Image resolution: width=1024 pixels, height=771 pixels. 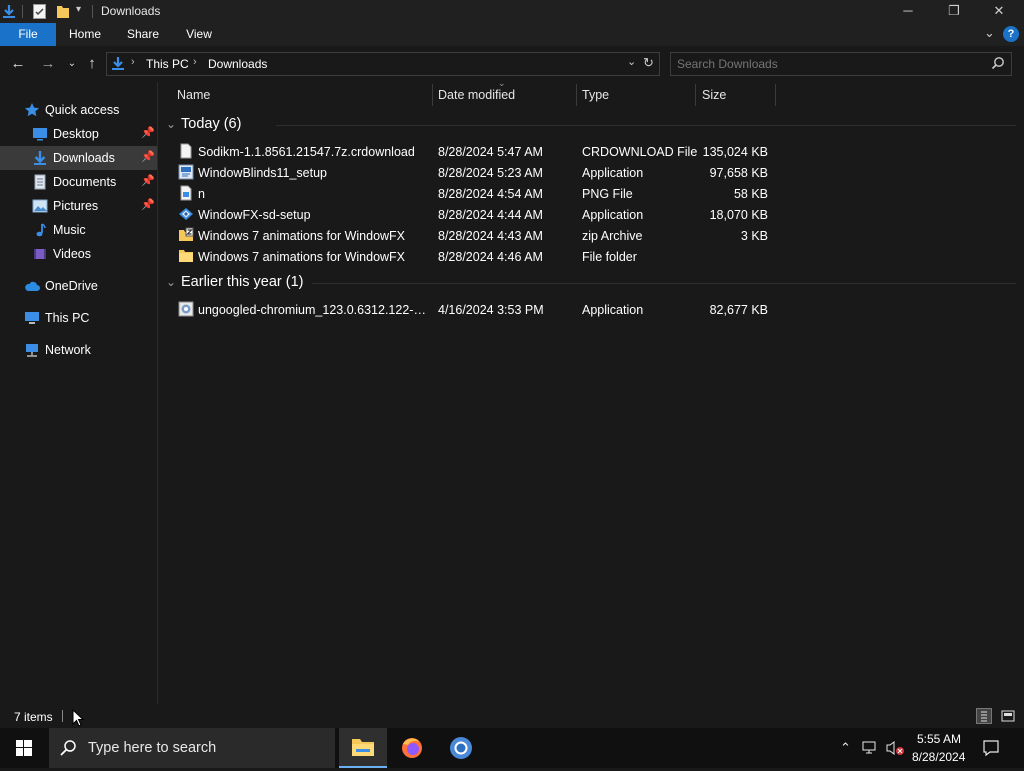 I want to click on sort-indicator-icon: ⌄, so click(x=502, y=83).